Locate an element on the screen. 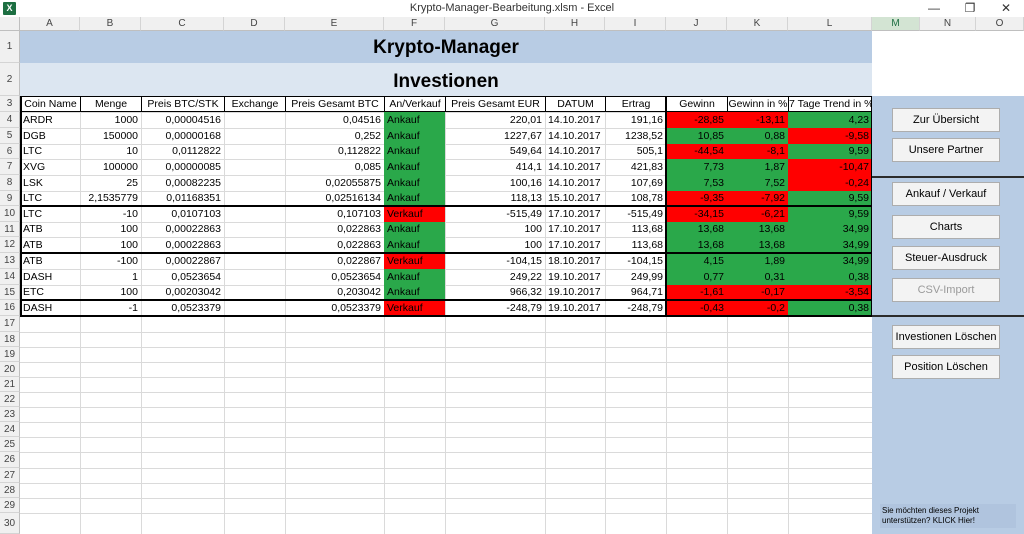 This screenshot has height=534, width=1024. cell-preis-stk: 0,00203042 is located at coordinates (182, 292).